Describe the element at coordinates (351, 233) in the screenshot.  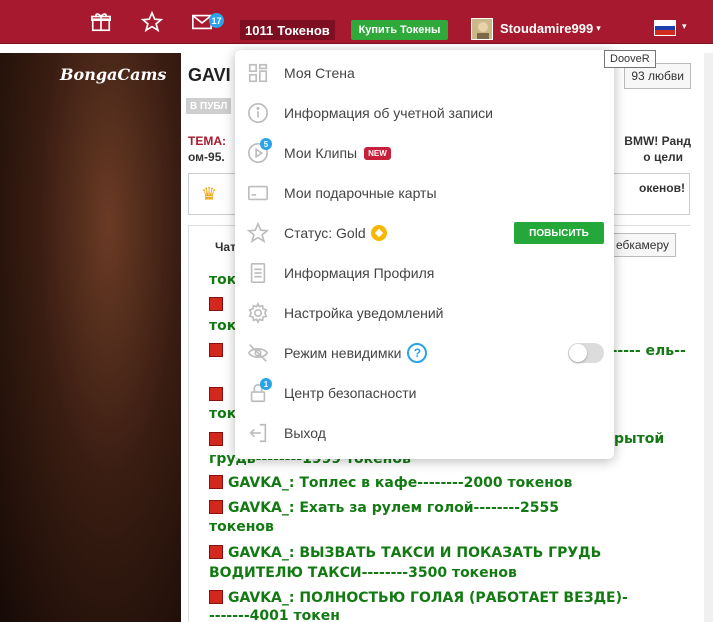
I see `status-value: Gold` at that location.